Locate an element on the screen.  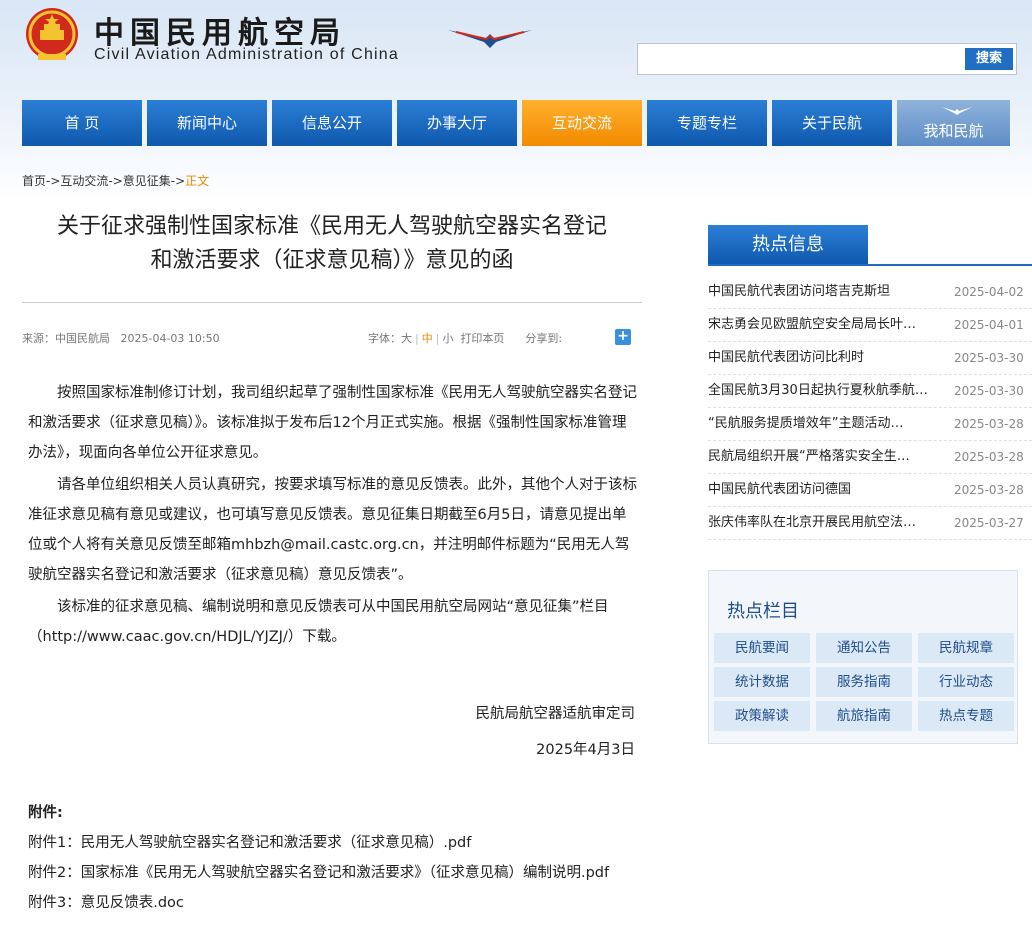
article-sign-date: 2025年4月3日 is located at coordinates (585, 750).